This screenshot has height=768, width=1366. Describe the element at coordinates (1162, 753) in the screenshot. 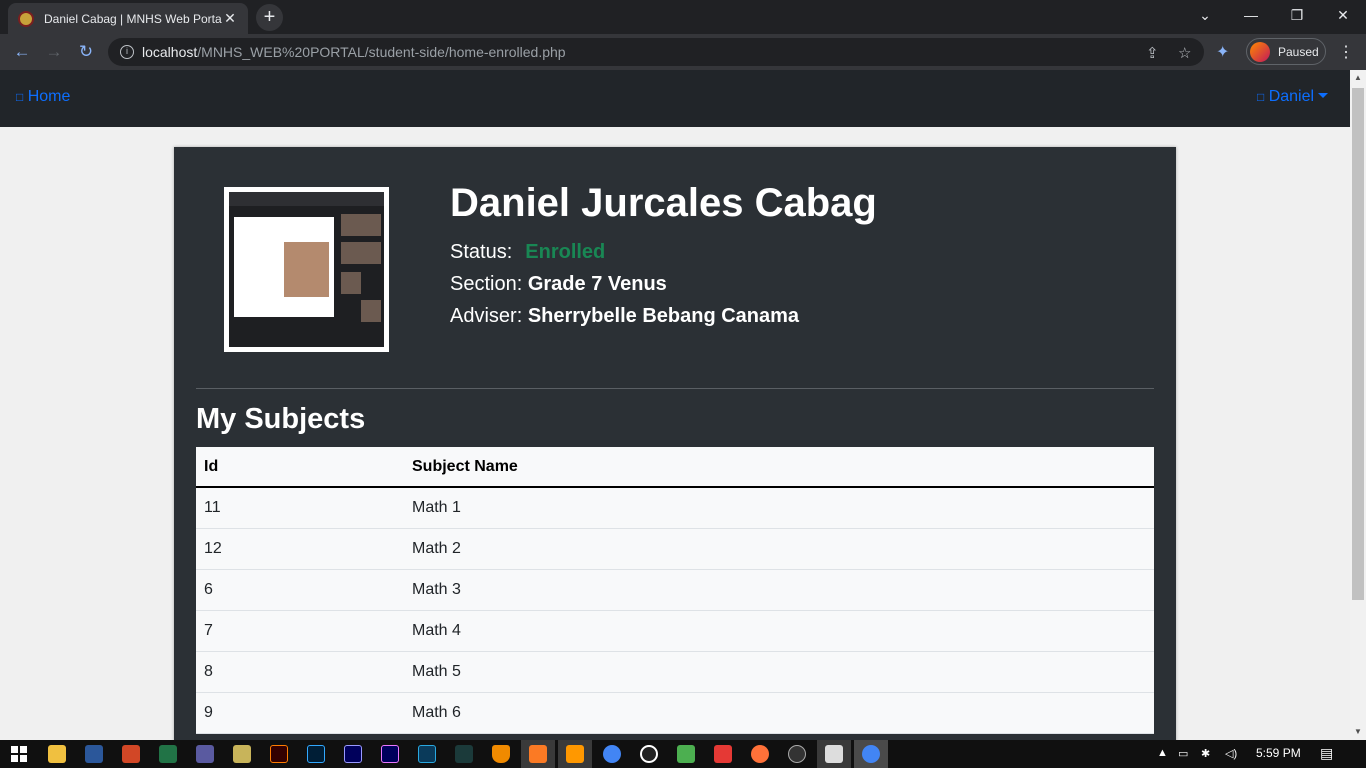

I see `tray-expand-icon: ▲` at that location.